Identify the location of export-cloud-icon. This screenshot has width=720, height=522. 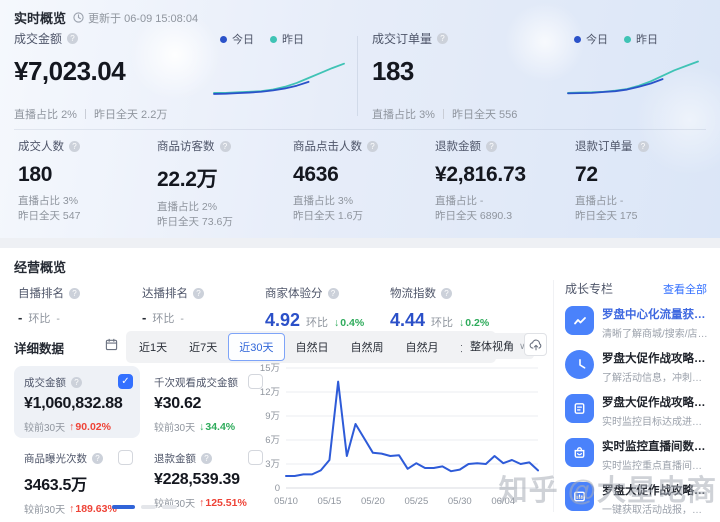
(535, 344).